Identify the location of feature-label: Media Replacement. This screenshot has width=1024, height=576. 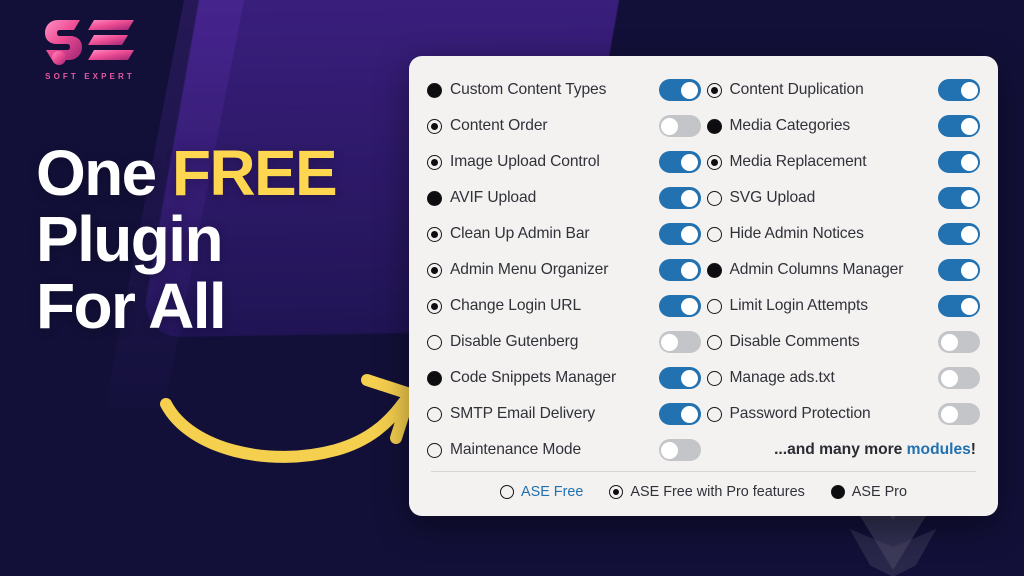
(798, 161).